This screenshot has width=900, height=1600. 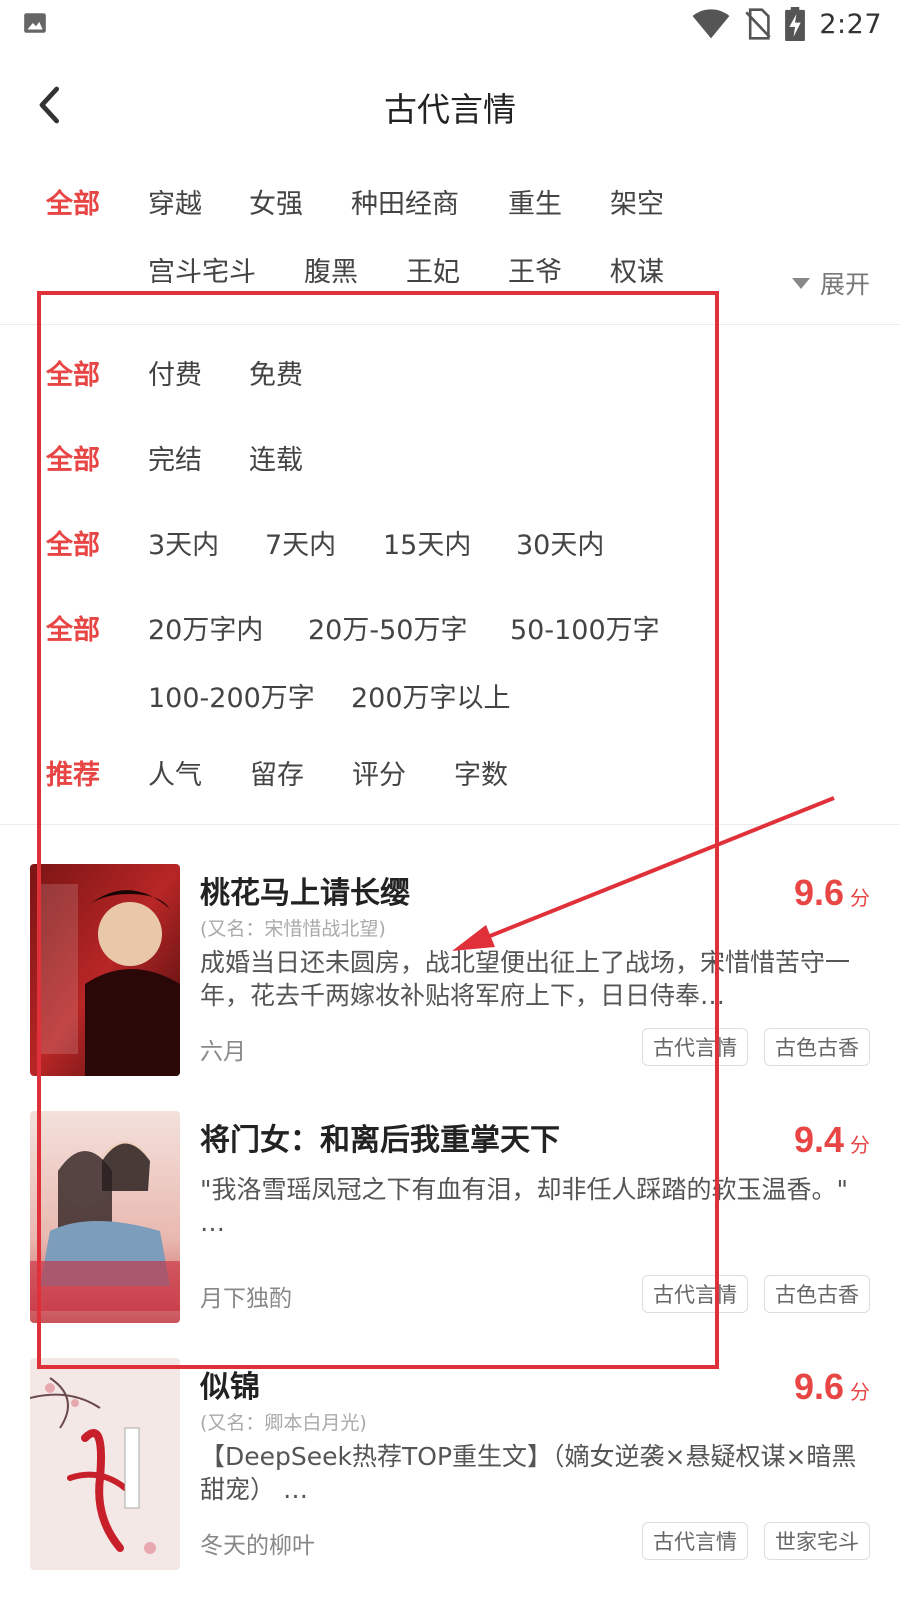 What do you see at coordinates (450, 25) in the screenshot?
I see `status-bar: 2:27` at bounding box center [450, 25].